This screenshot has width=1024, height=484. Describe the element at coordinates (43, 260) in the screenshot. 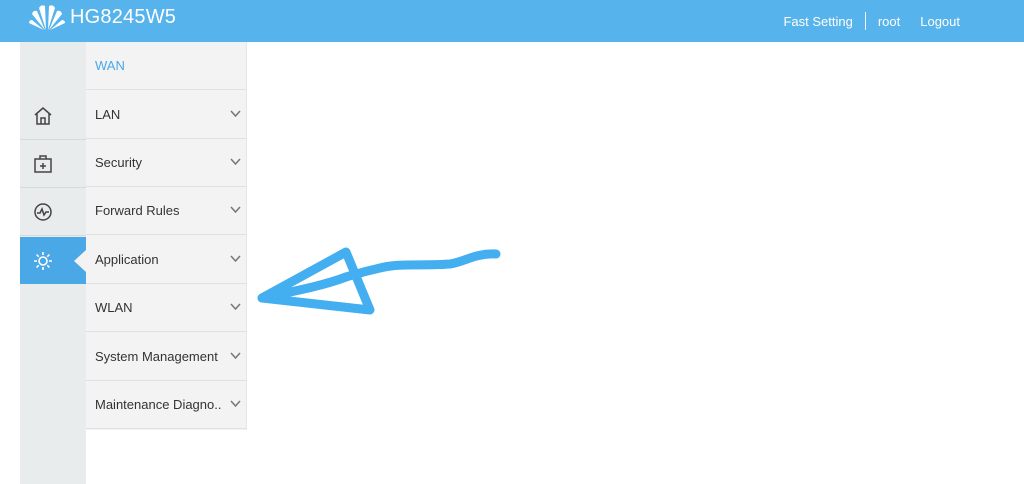

I see `gear-icon` at that location.